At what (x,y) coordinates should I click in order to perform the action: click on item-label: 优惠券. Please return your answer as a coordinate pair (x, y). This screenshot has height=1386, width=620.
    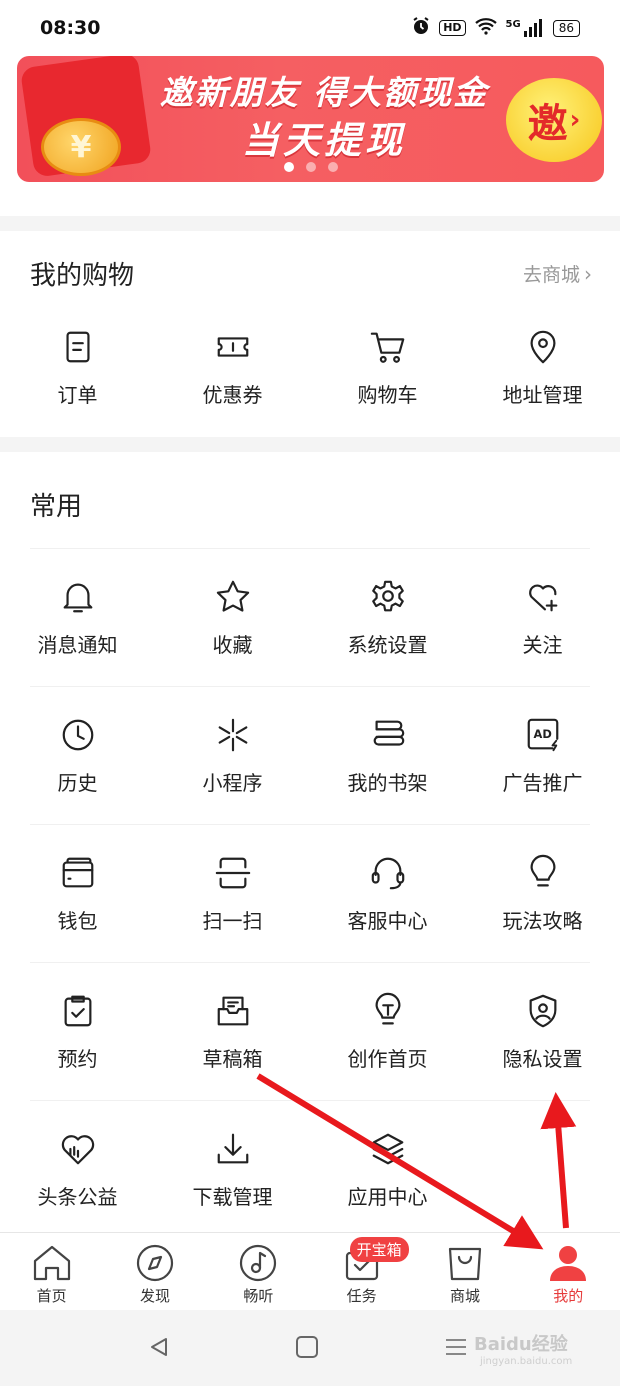
    Looking at the image, I should click on (232, 395).